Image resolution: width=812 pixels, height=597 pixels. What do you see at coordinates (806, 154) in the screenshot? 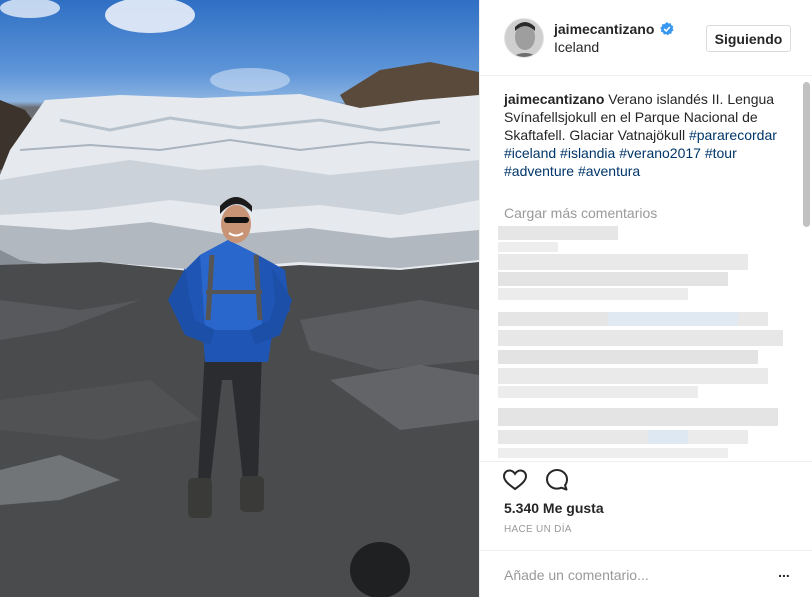
I see `comments-scrollbar` at bounding box center [806, 154].